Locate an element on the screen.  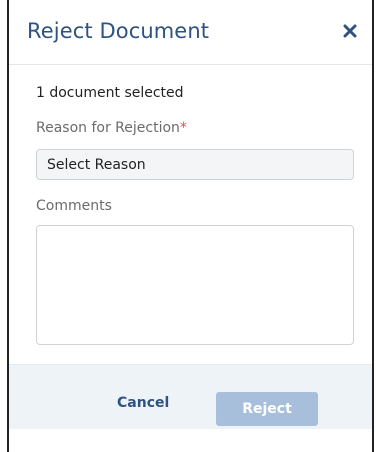
selected-count-text: 1 document selected is located at coordinates (110, 93).